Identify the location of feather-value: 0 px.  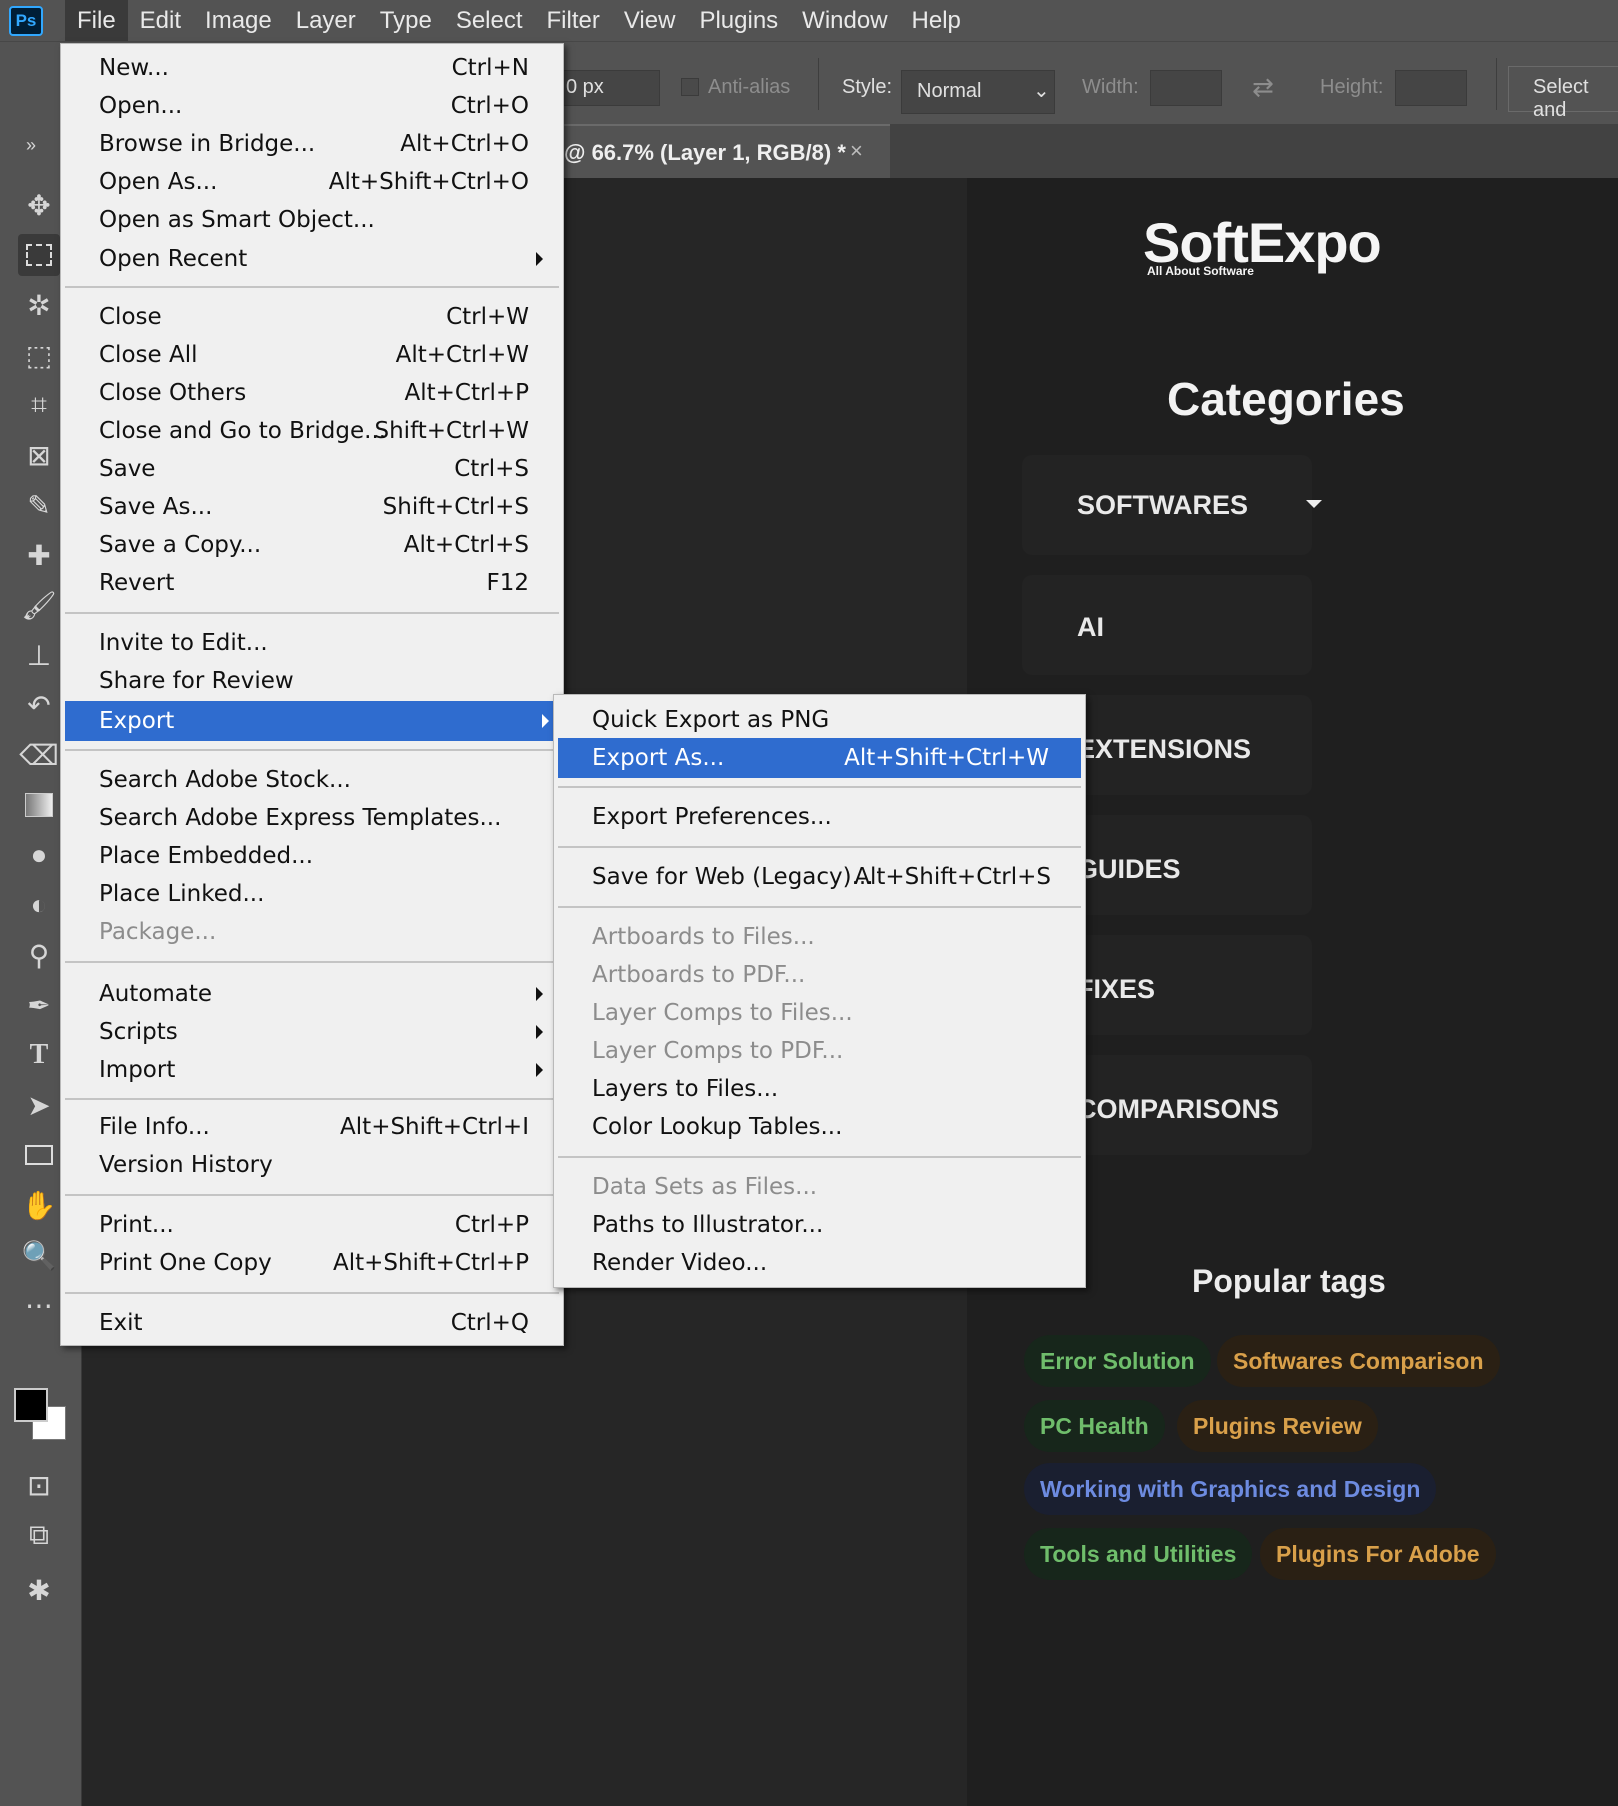
(585, 87).